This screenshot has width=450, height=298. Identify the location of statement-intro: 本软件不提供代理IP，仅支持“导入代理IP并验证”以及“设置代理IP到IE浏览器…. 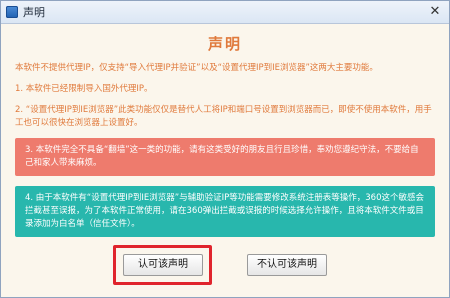
(196, 68).